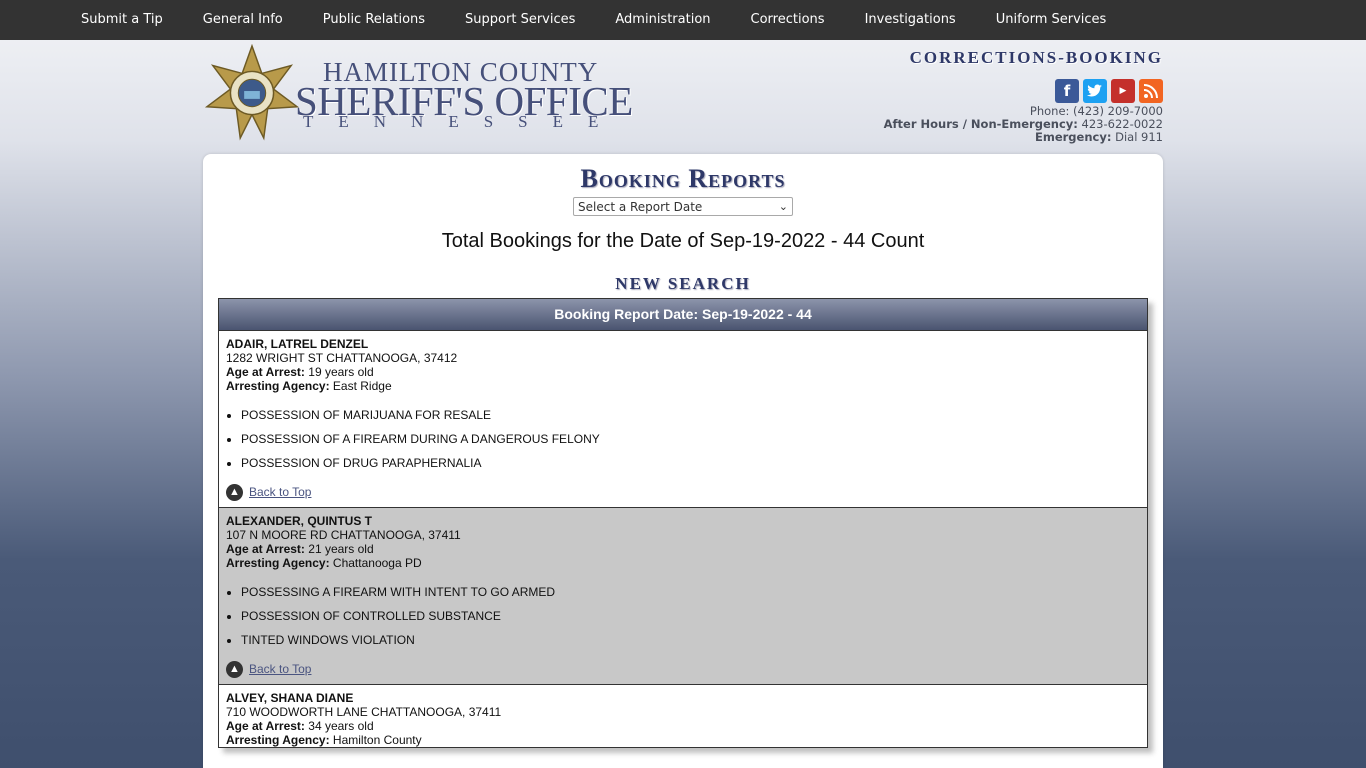 This screenshot has width=1366, height=768. Describe the element at coordinates (520, 20) in the screenshot. I see `nav-support-services: Support Services` at that location.